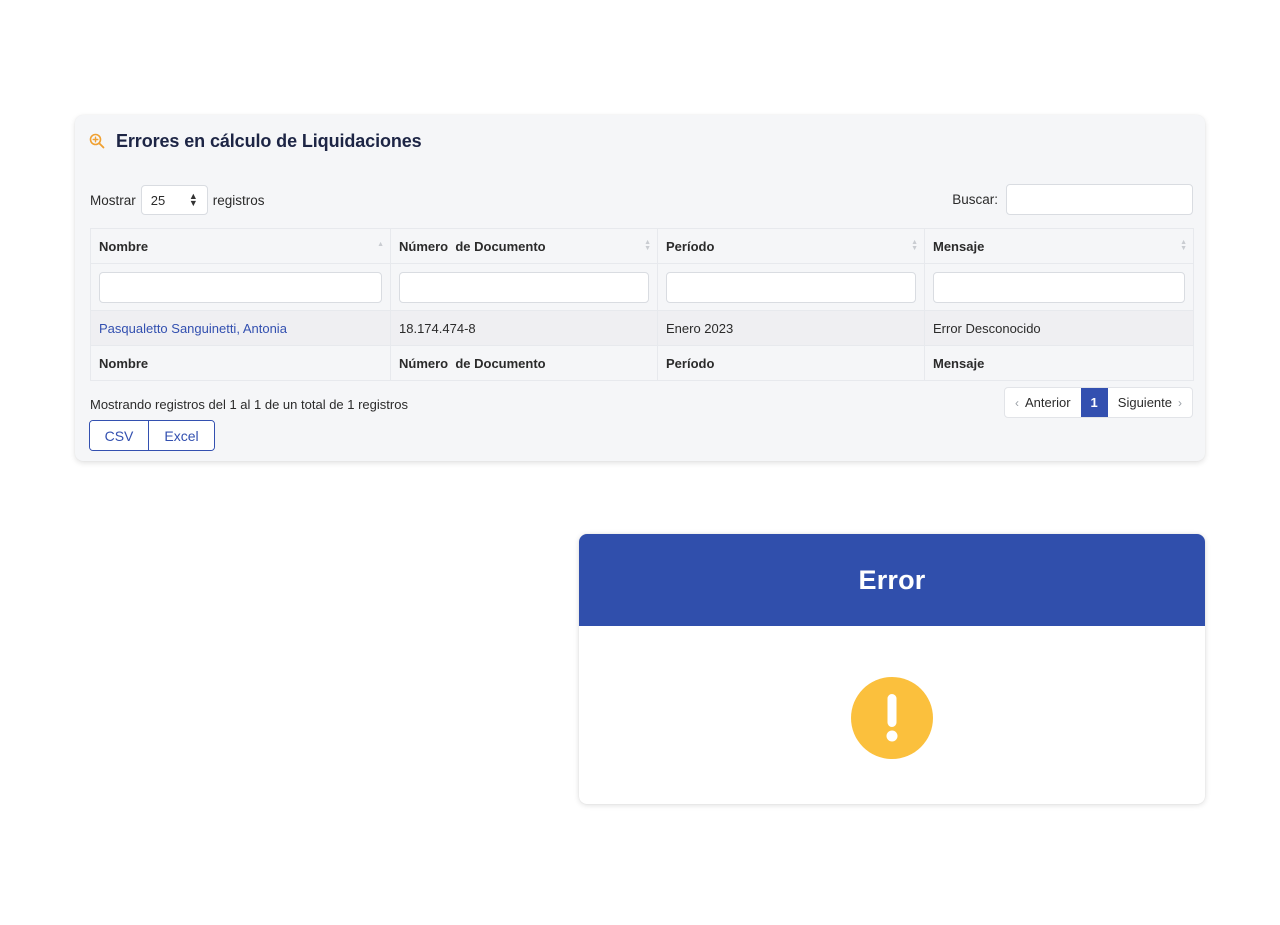 Image resolution: width=1280 pixels, height=925 pixels. I want to click on search-label: Buscar:, so click(975, 199).